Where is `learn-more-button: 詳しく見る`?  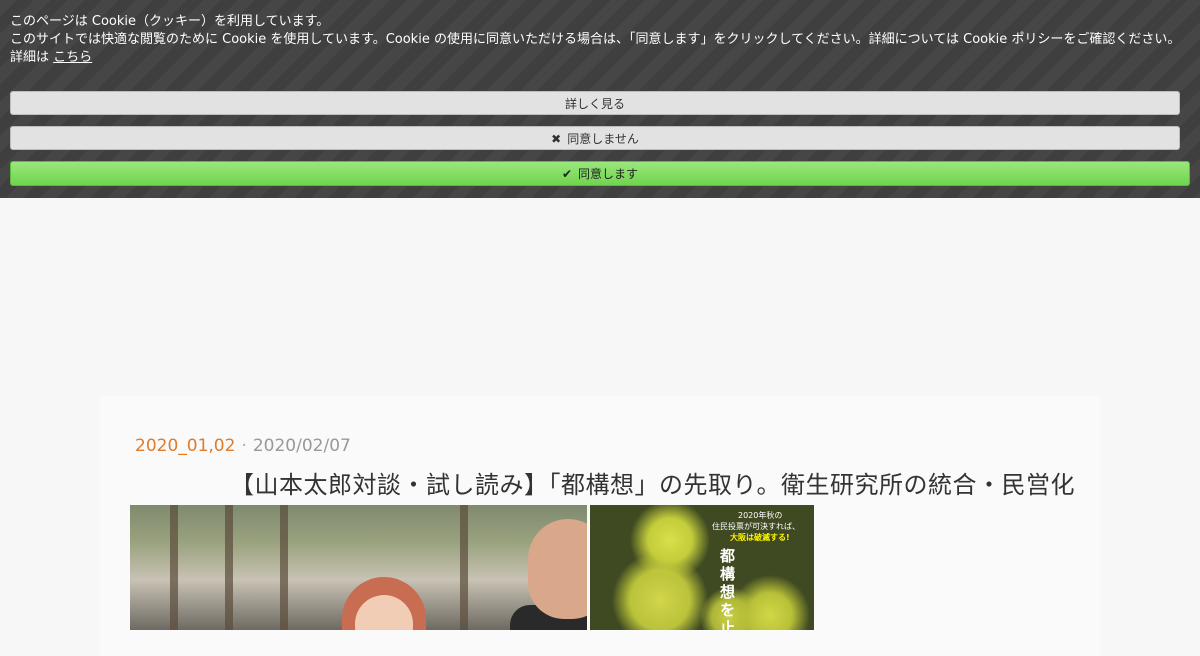 learn-more-button: 詳しく見る is located at coordinates (595, 103).